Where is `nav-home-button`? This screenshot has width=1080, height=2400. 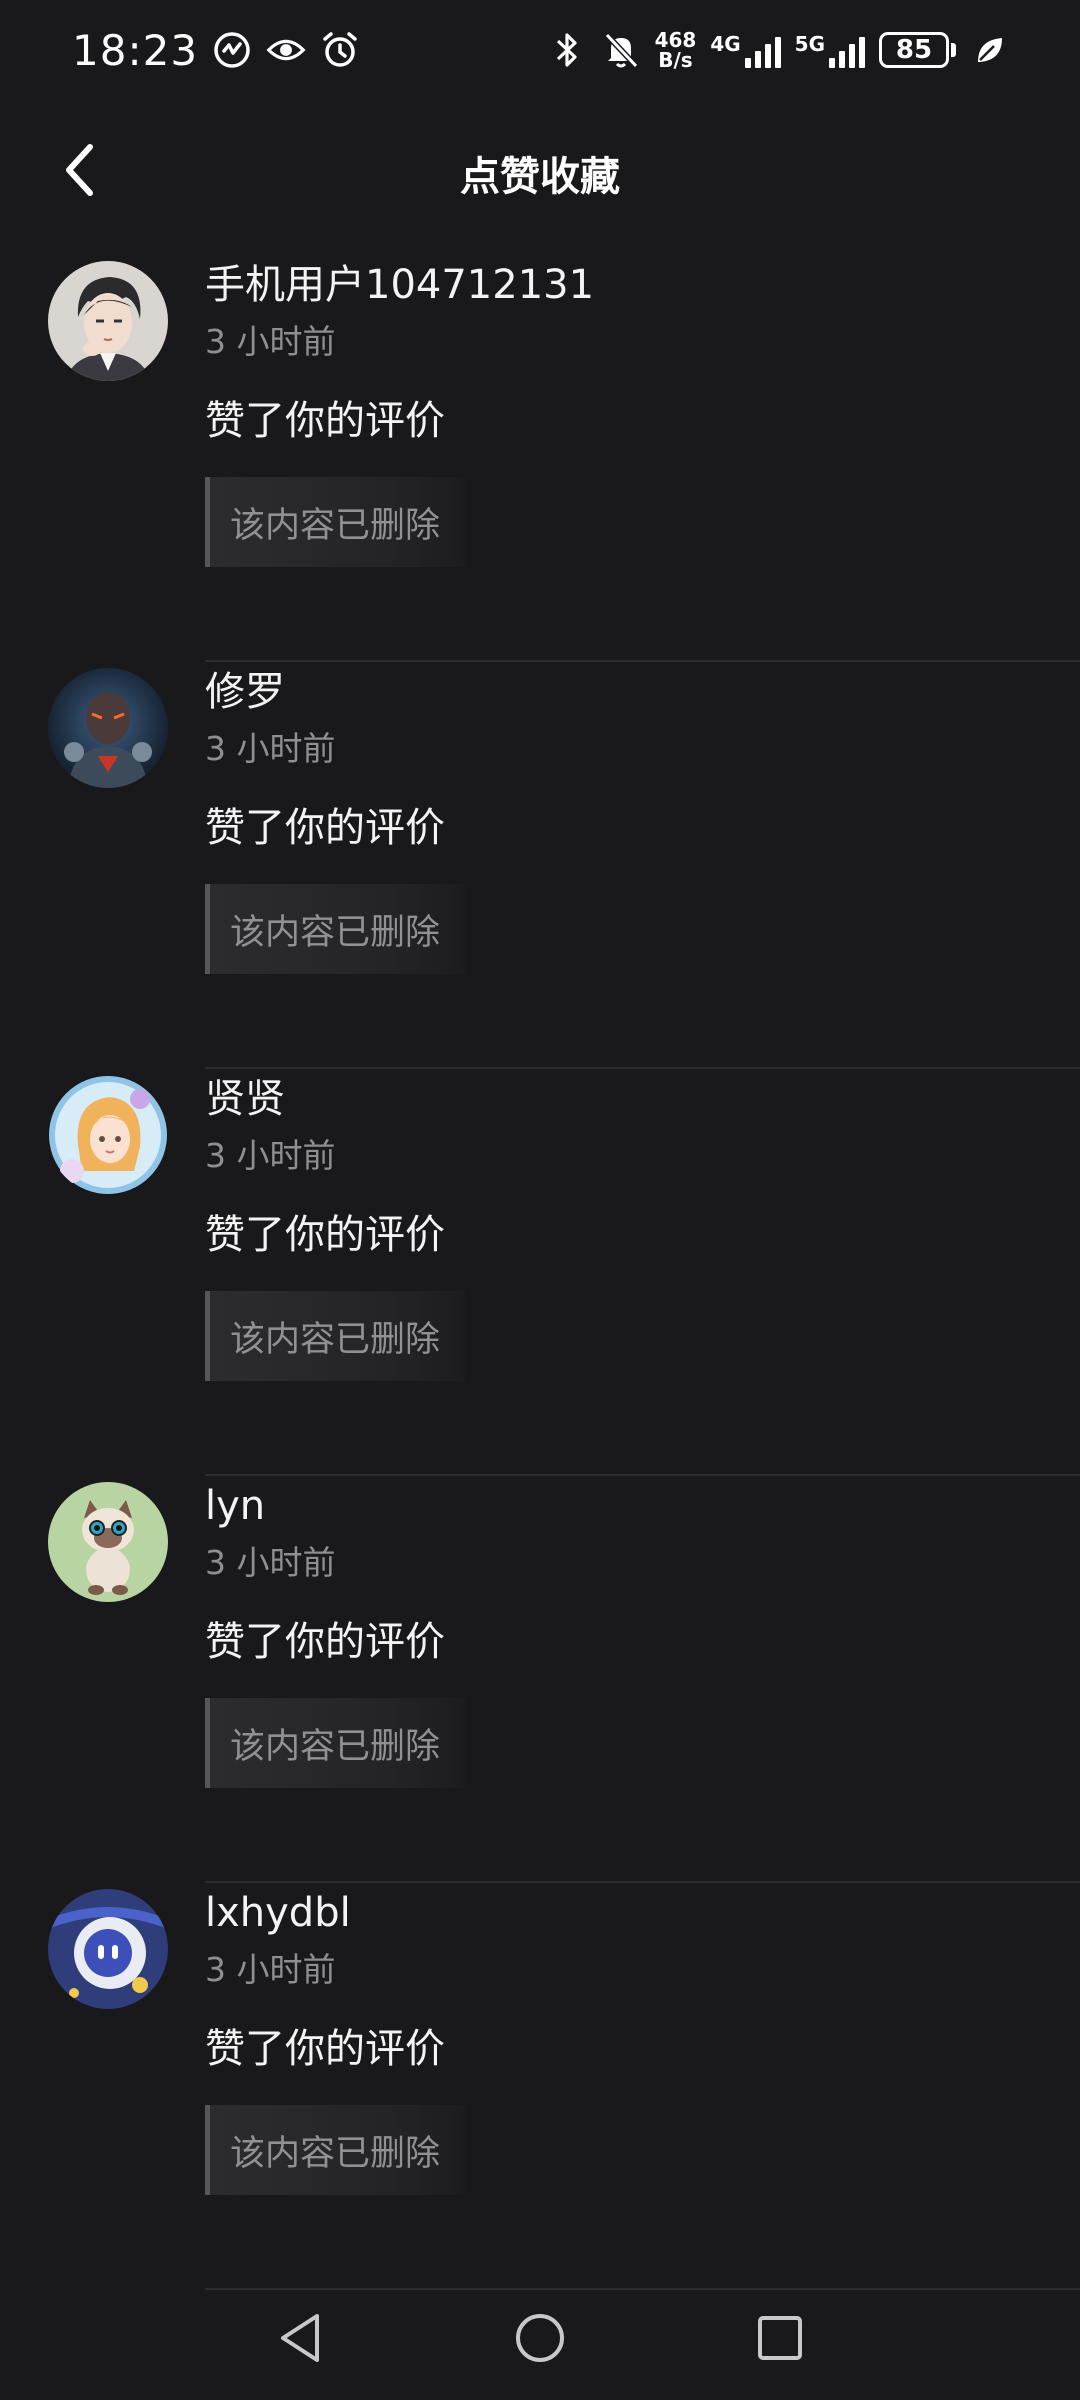
nav-home-button is located at coordinates (540, 2338).